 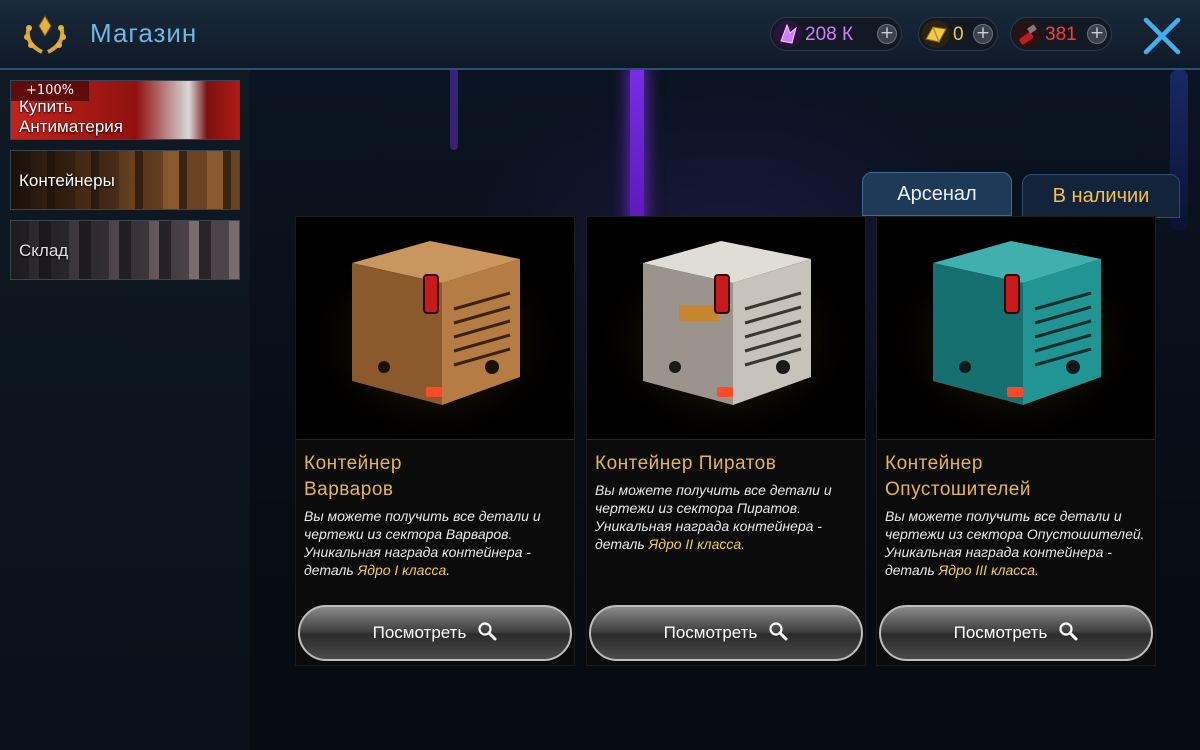 What do you see at coordinates (937, 194) in the screenshot?
I see `tab-arsenal: Арсенал` at bounding box center [937, 194].